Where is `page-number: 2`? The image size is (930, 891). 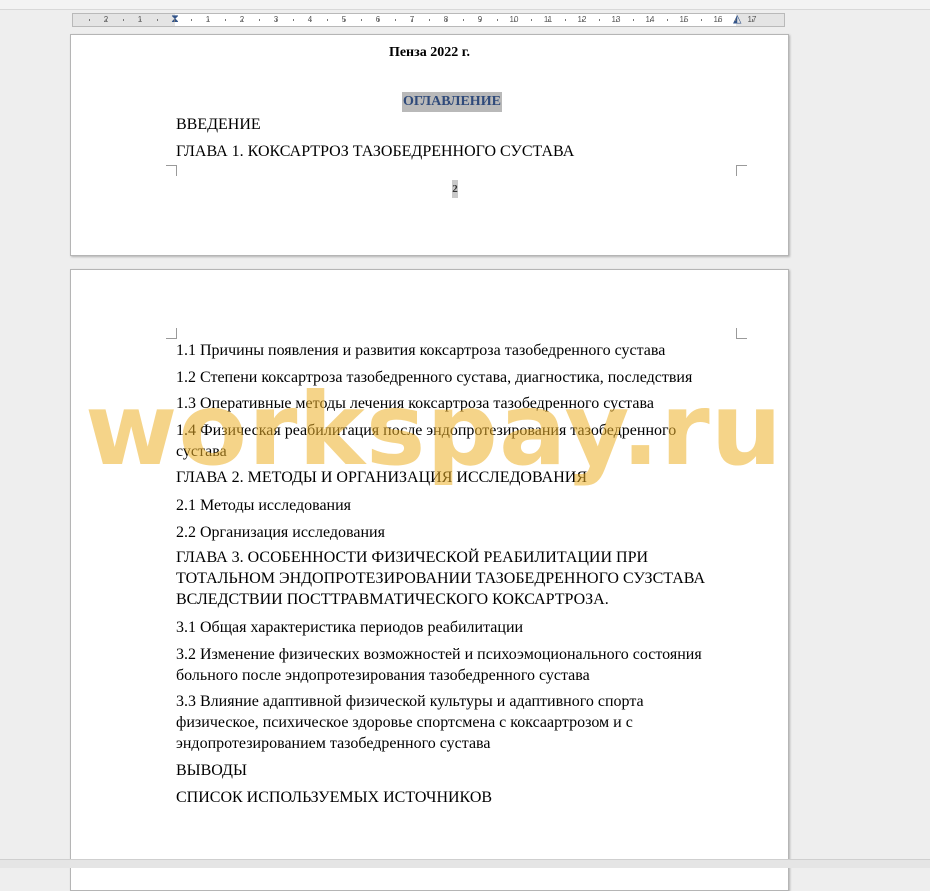 page-number: 2 is located at coordinates (455, 189).